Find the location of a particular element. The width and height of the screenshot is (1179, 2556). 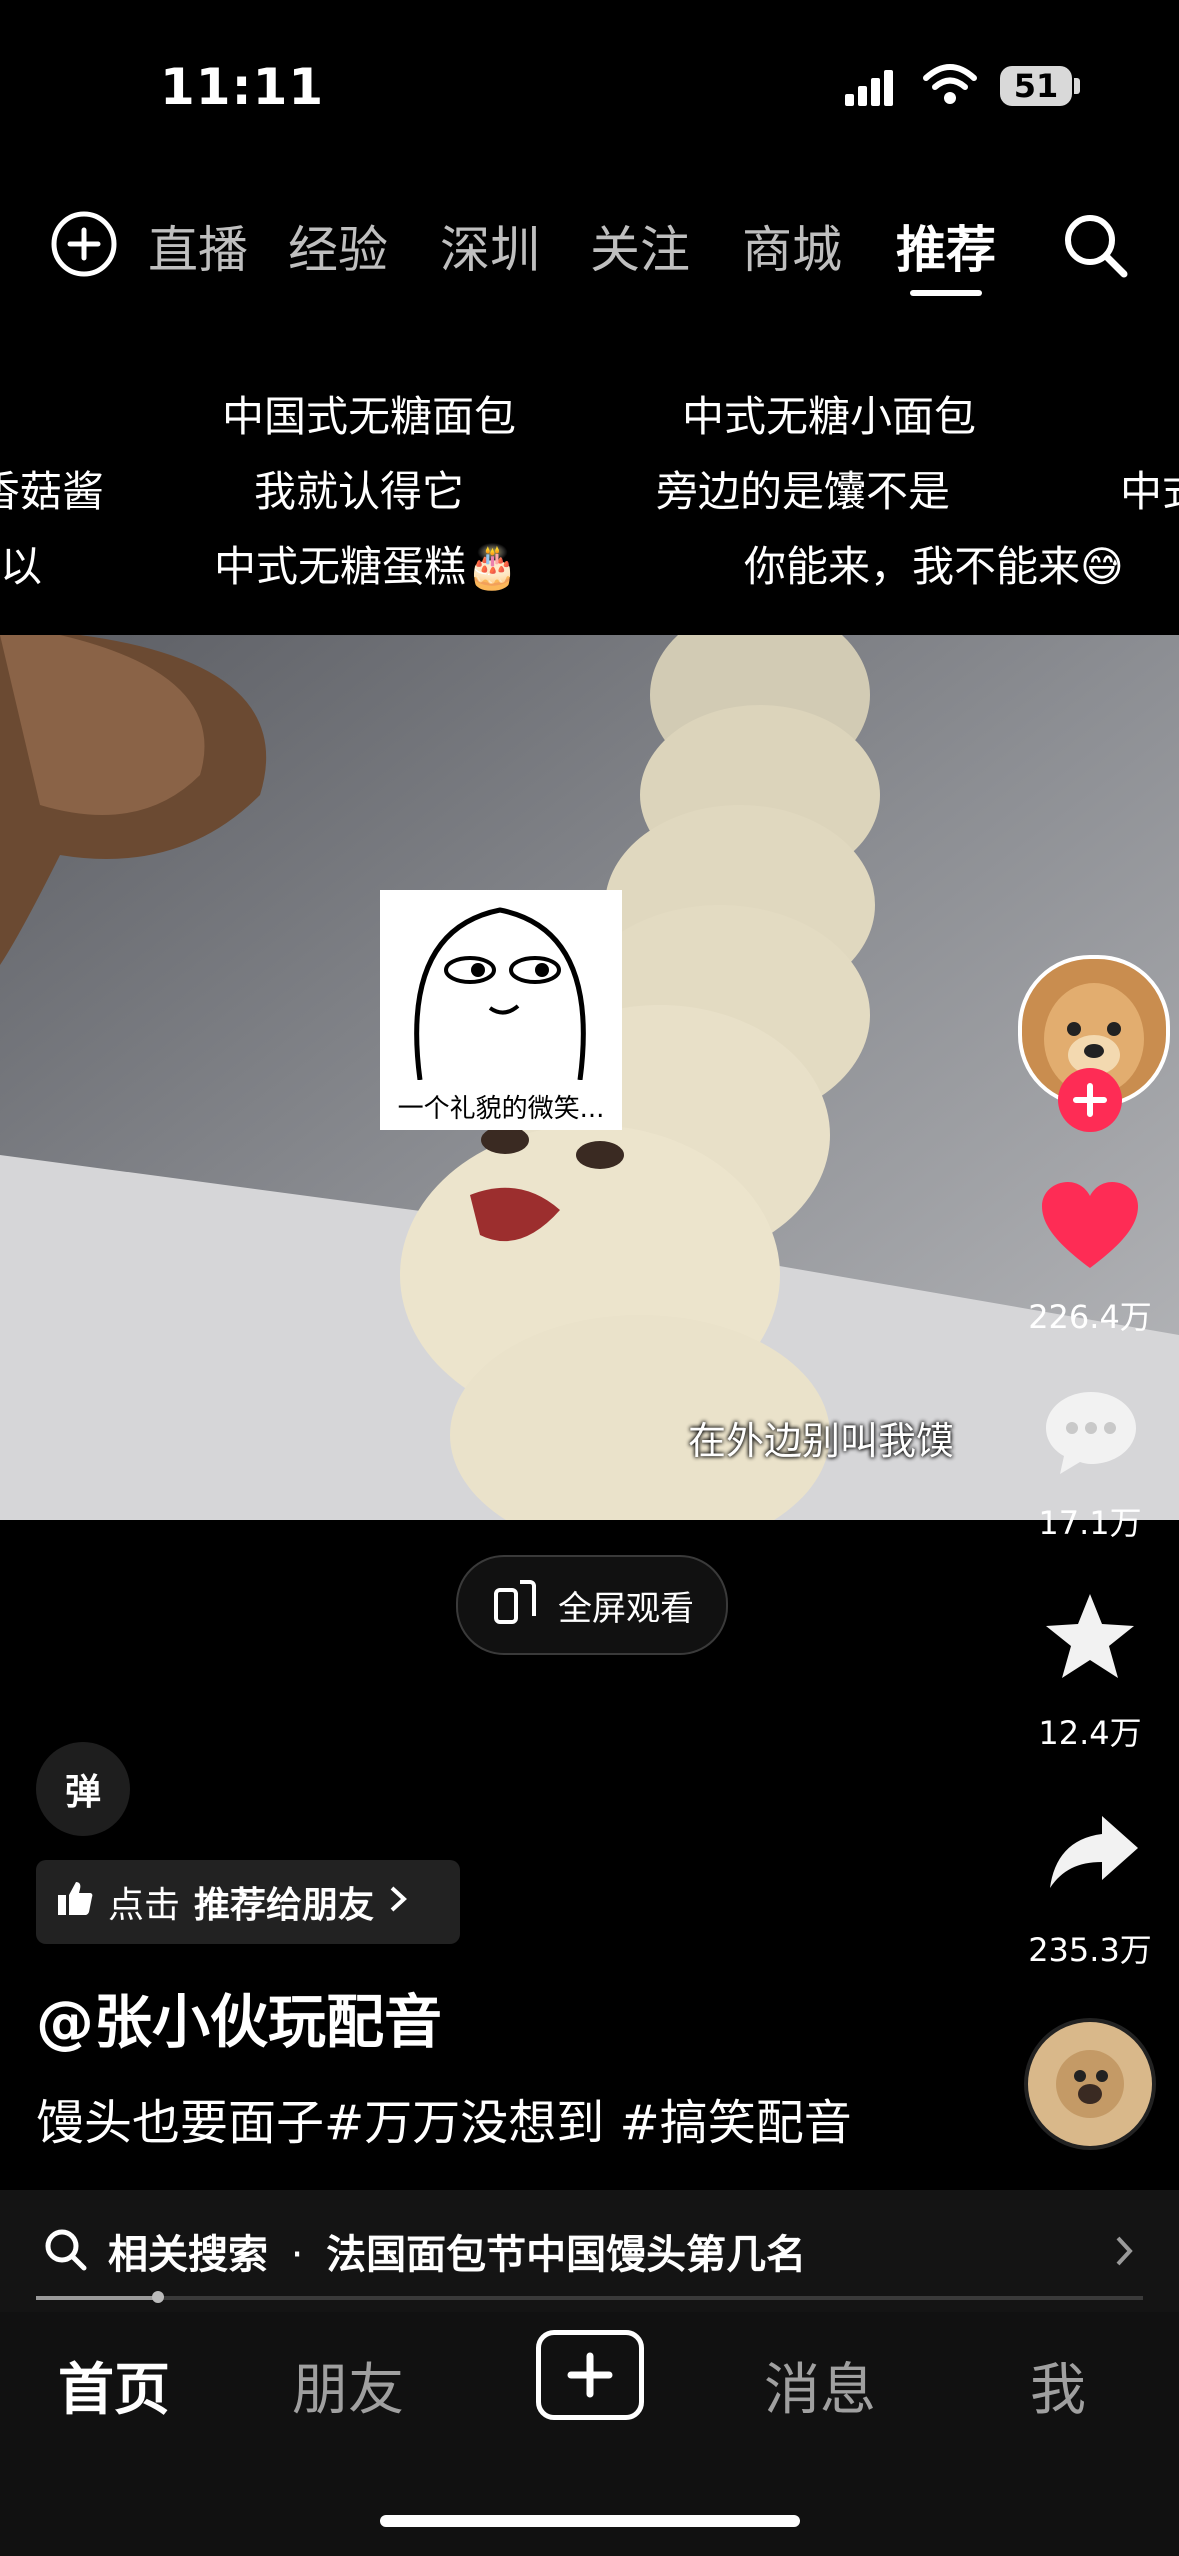

nav-home: 首页 is located at coordinates (114, 2385).